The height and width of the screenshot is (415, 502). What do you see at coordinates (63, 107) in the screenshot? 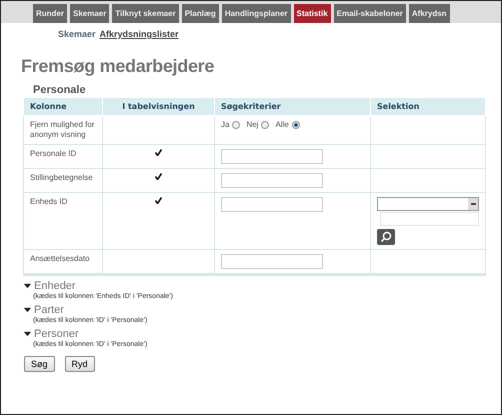
I see `column-header: Kolonne` at bounding box center [63, 107].